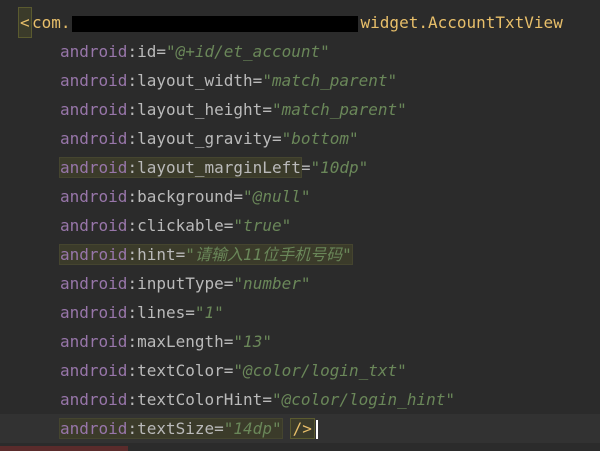 The width and height of the screenshot is (600, 451). Describe the element at coordinates (277, 196) in the screenshot. I see `attr-value: "@null"` at that location.